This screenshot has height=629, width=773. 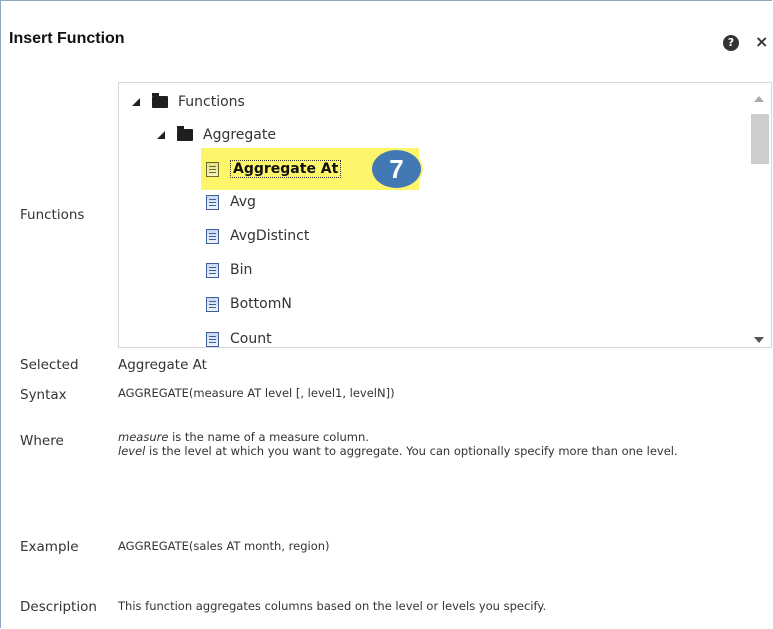 What do you see at coordinates (67, 38) in the screenshot?
I see `dialog-title: Insert Function` at bounding box center [67, 38].